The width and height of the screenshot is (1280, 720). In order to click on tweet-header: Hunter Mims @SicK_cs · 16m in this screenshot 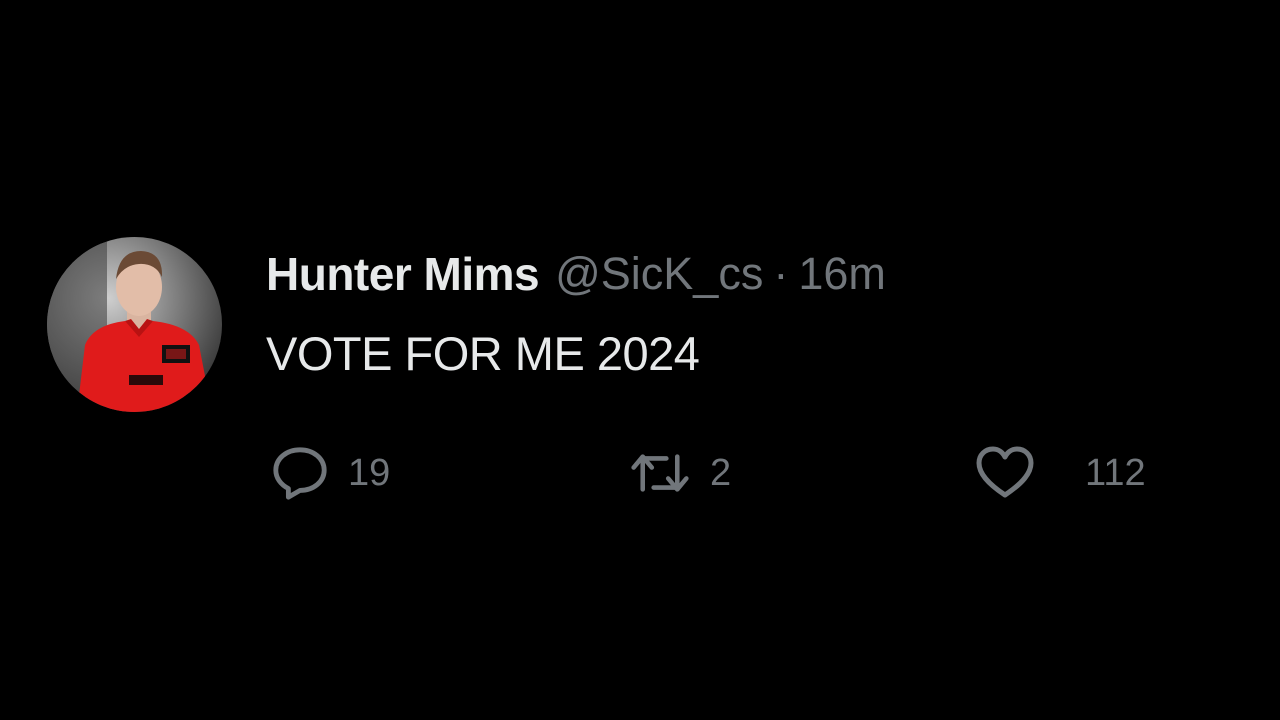, I will do `click(576, 274)`.